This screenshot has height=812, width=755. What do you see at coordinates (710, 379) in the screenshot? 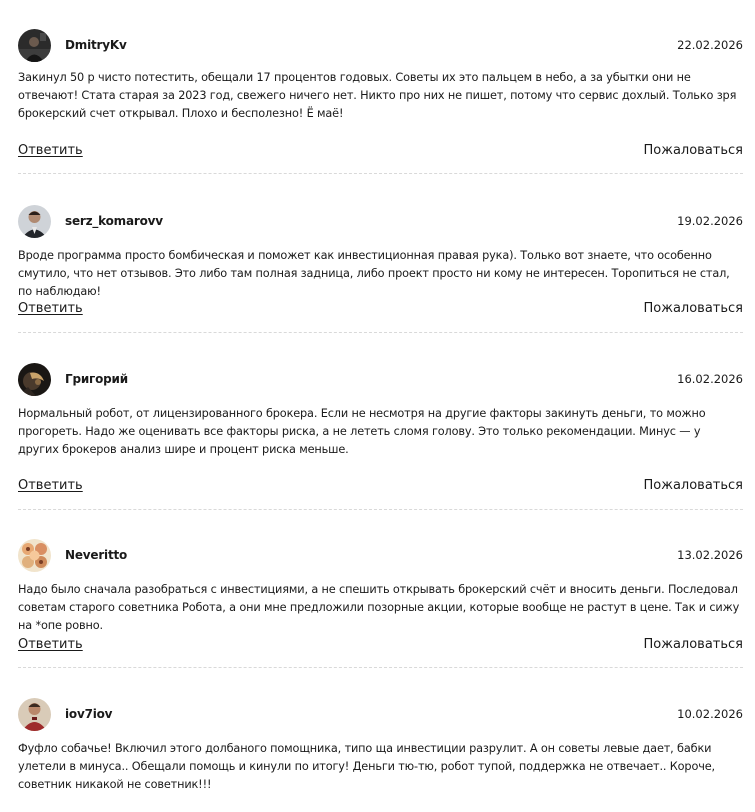
I see `comment-date: 16.02.2026` at bounding box center [710, 379].